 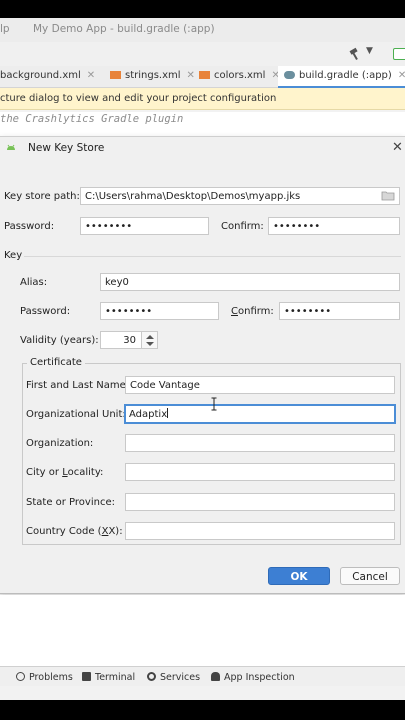 What do you see at coordinates (129, 311) in the screenshot?
I see `key-password-value: ••••••••` at bounding box center [129, 311].